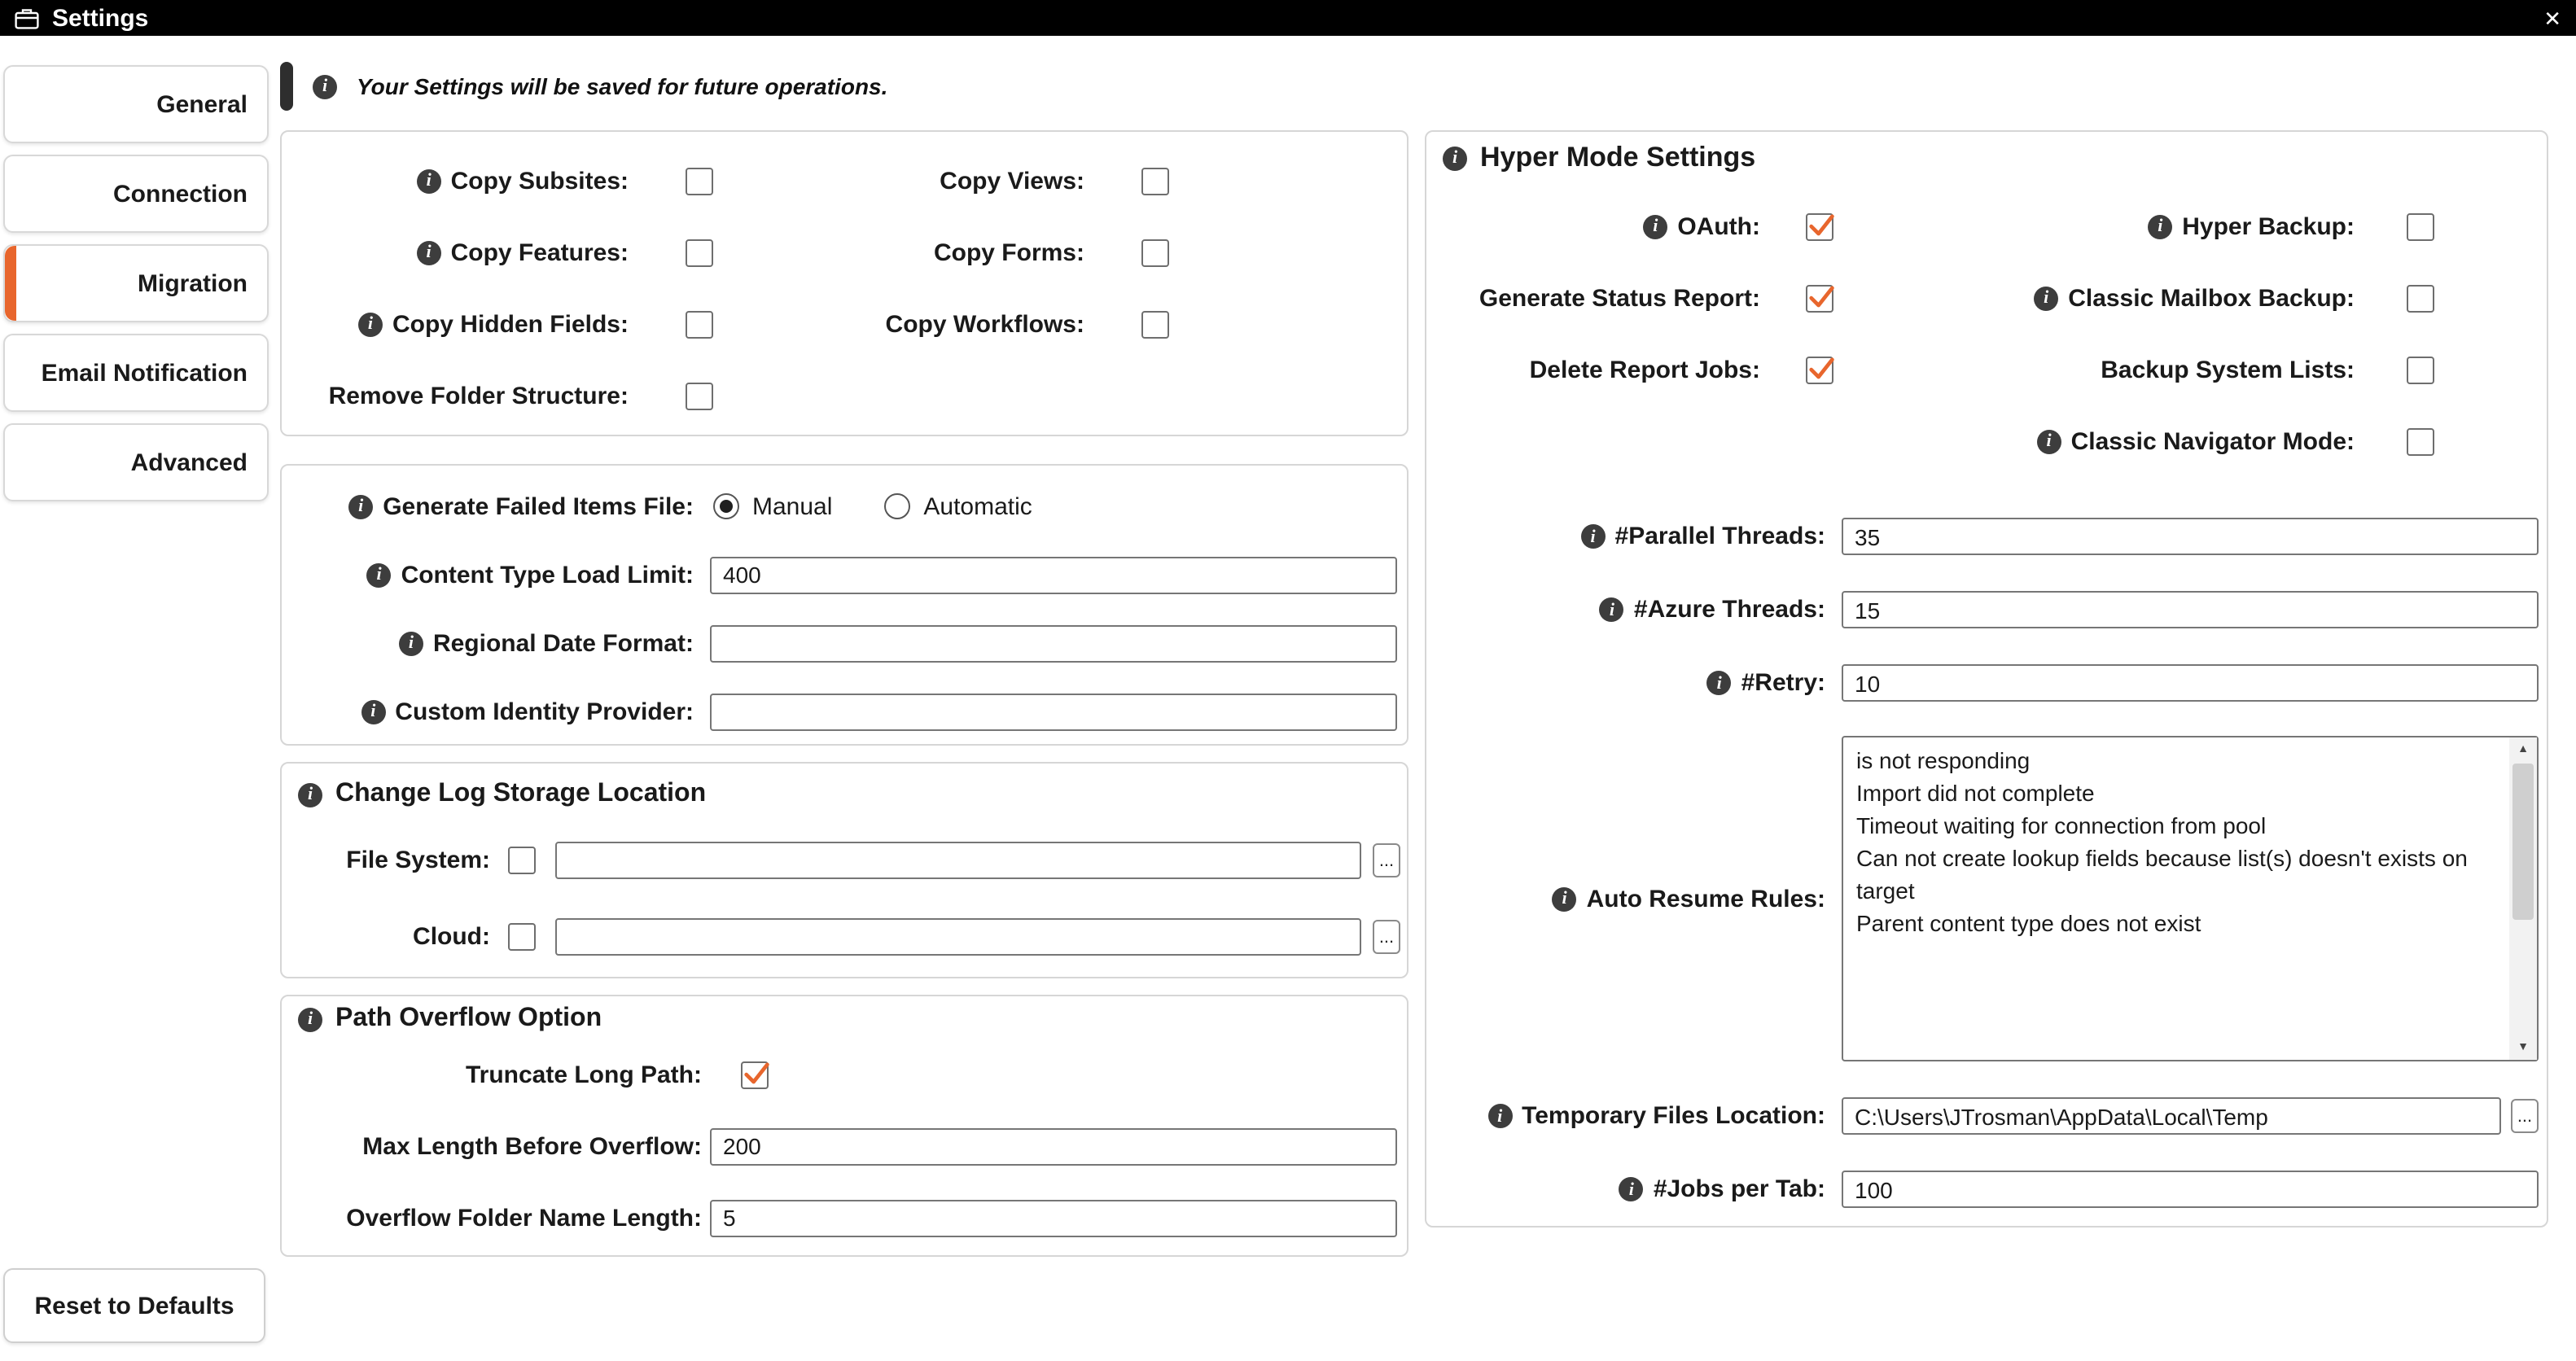 The width and height of the screenshot is (2576, 1361). What do you see at coordinates (977, 506) in the screenshot?
I see `radio-automatic-label: Automatic` at bounding box center [977, 506].